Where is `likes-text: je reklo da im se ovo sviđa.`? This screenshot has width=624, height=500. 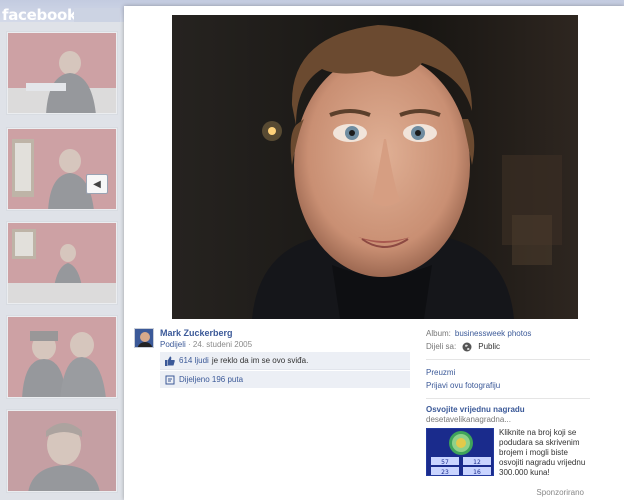
likes-text: je reklo da im se ovo sviđa. is located at coordinates (260, 360).